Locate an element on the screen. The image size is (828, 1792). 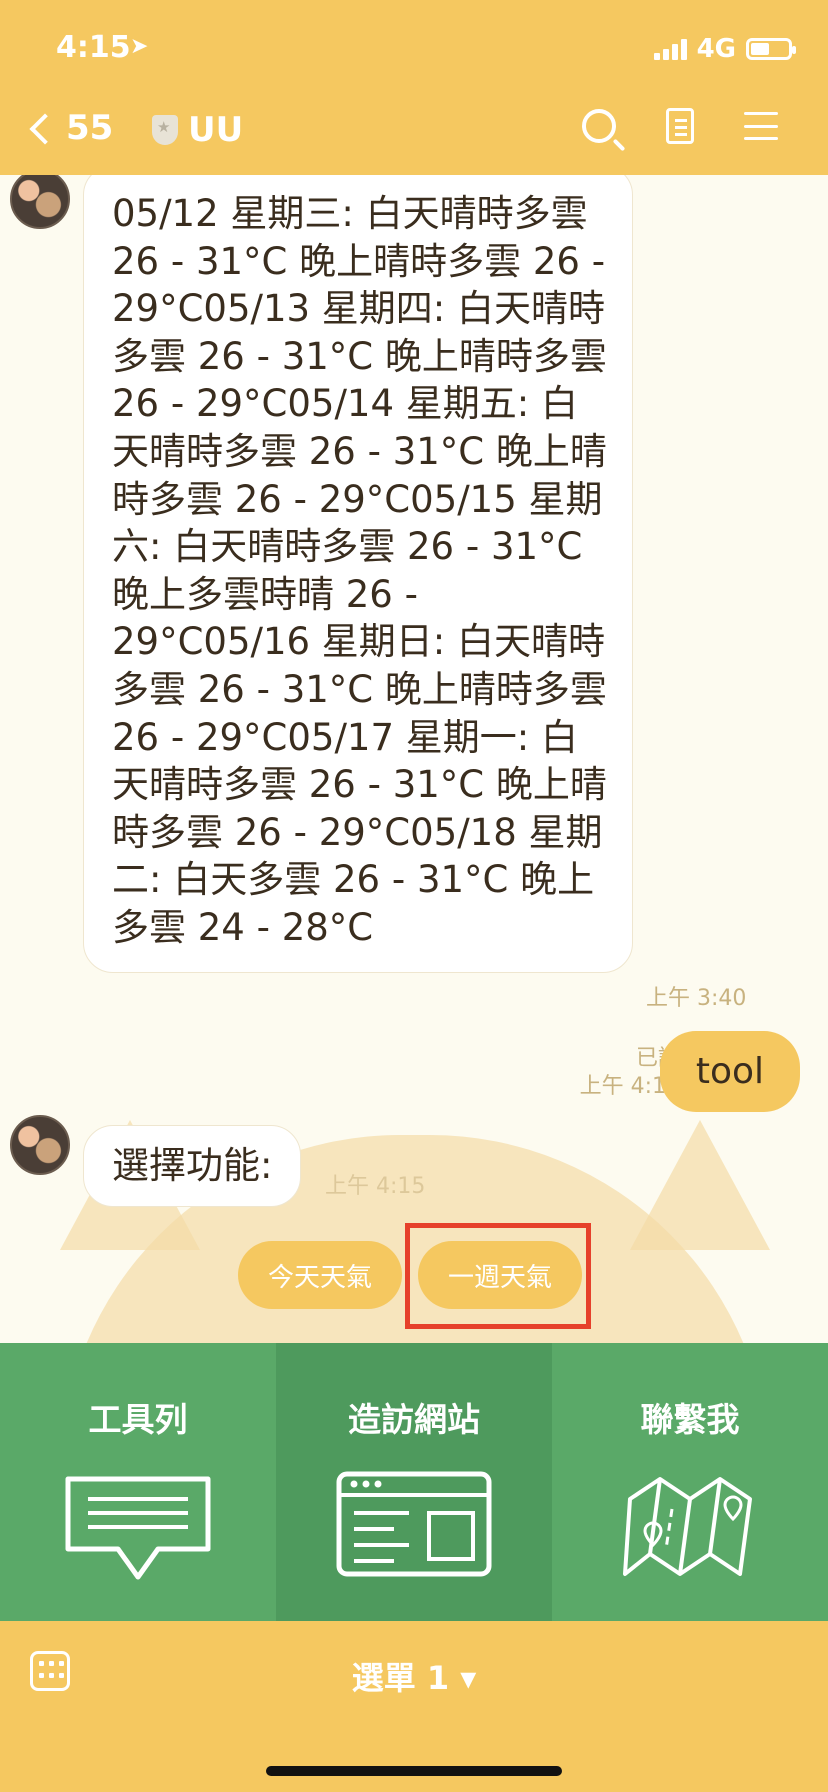
rich-menu-label: 造訪網站 is located at coordinates (414, 1419).